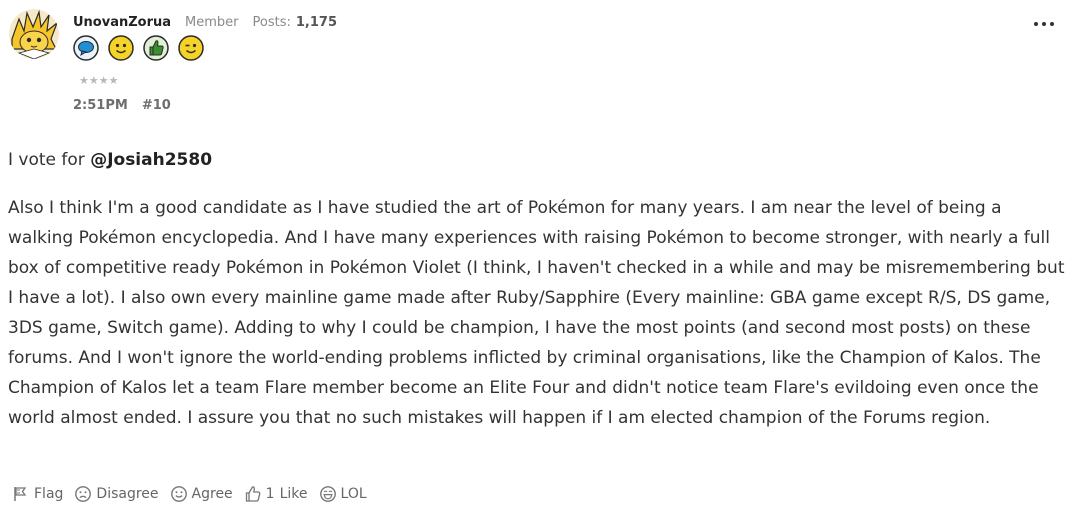 The height and width of the screenshot is (513, 1079). I want to click on flag-button: Flag, so click(37, 494).